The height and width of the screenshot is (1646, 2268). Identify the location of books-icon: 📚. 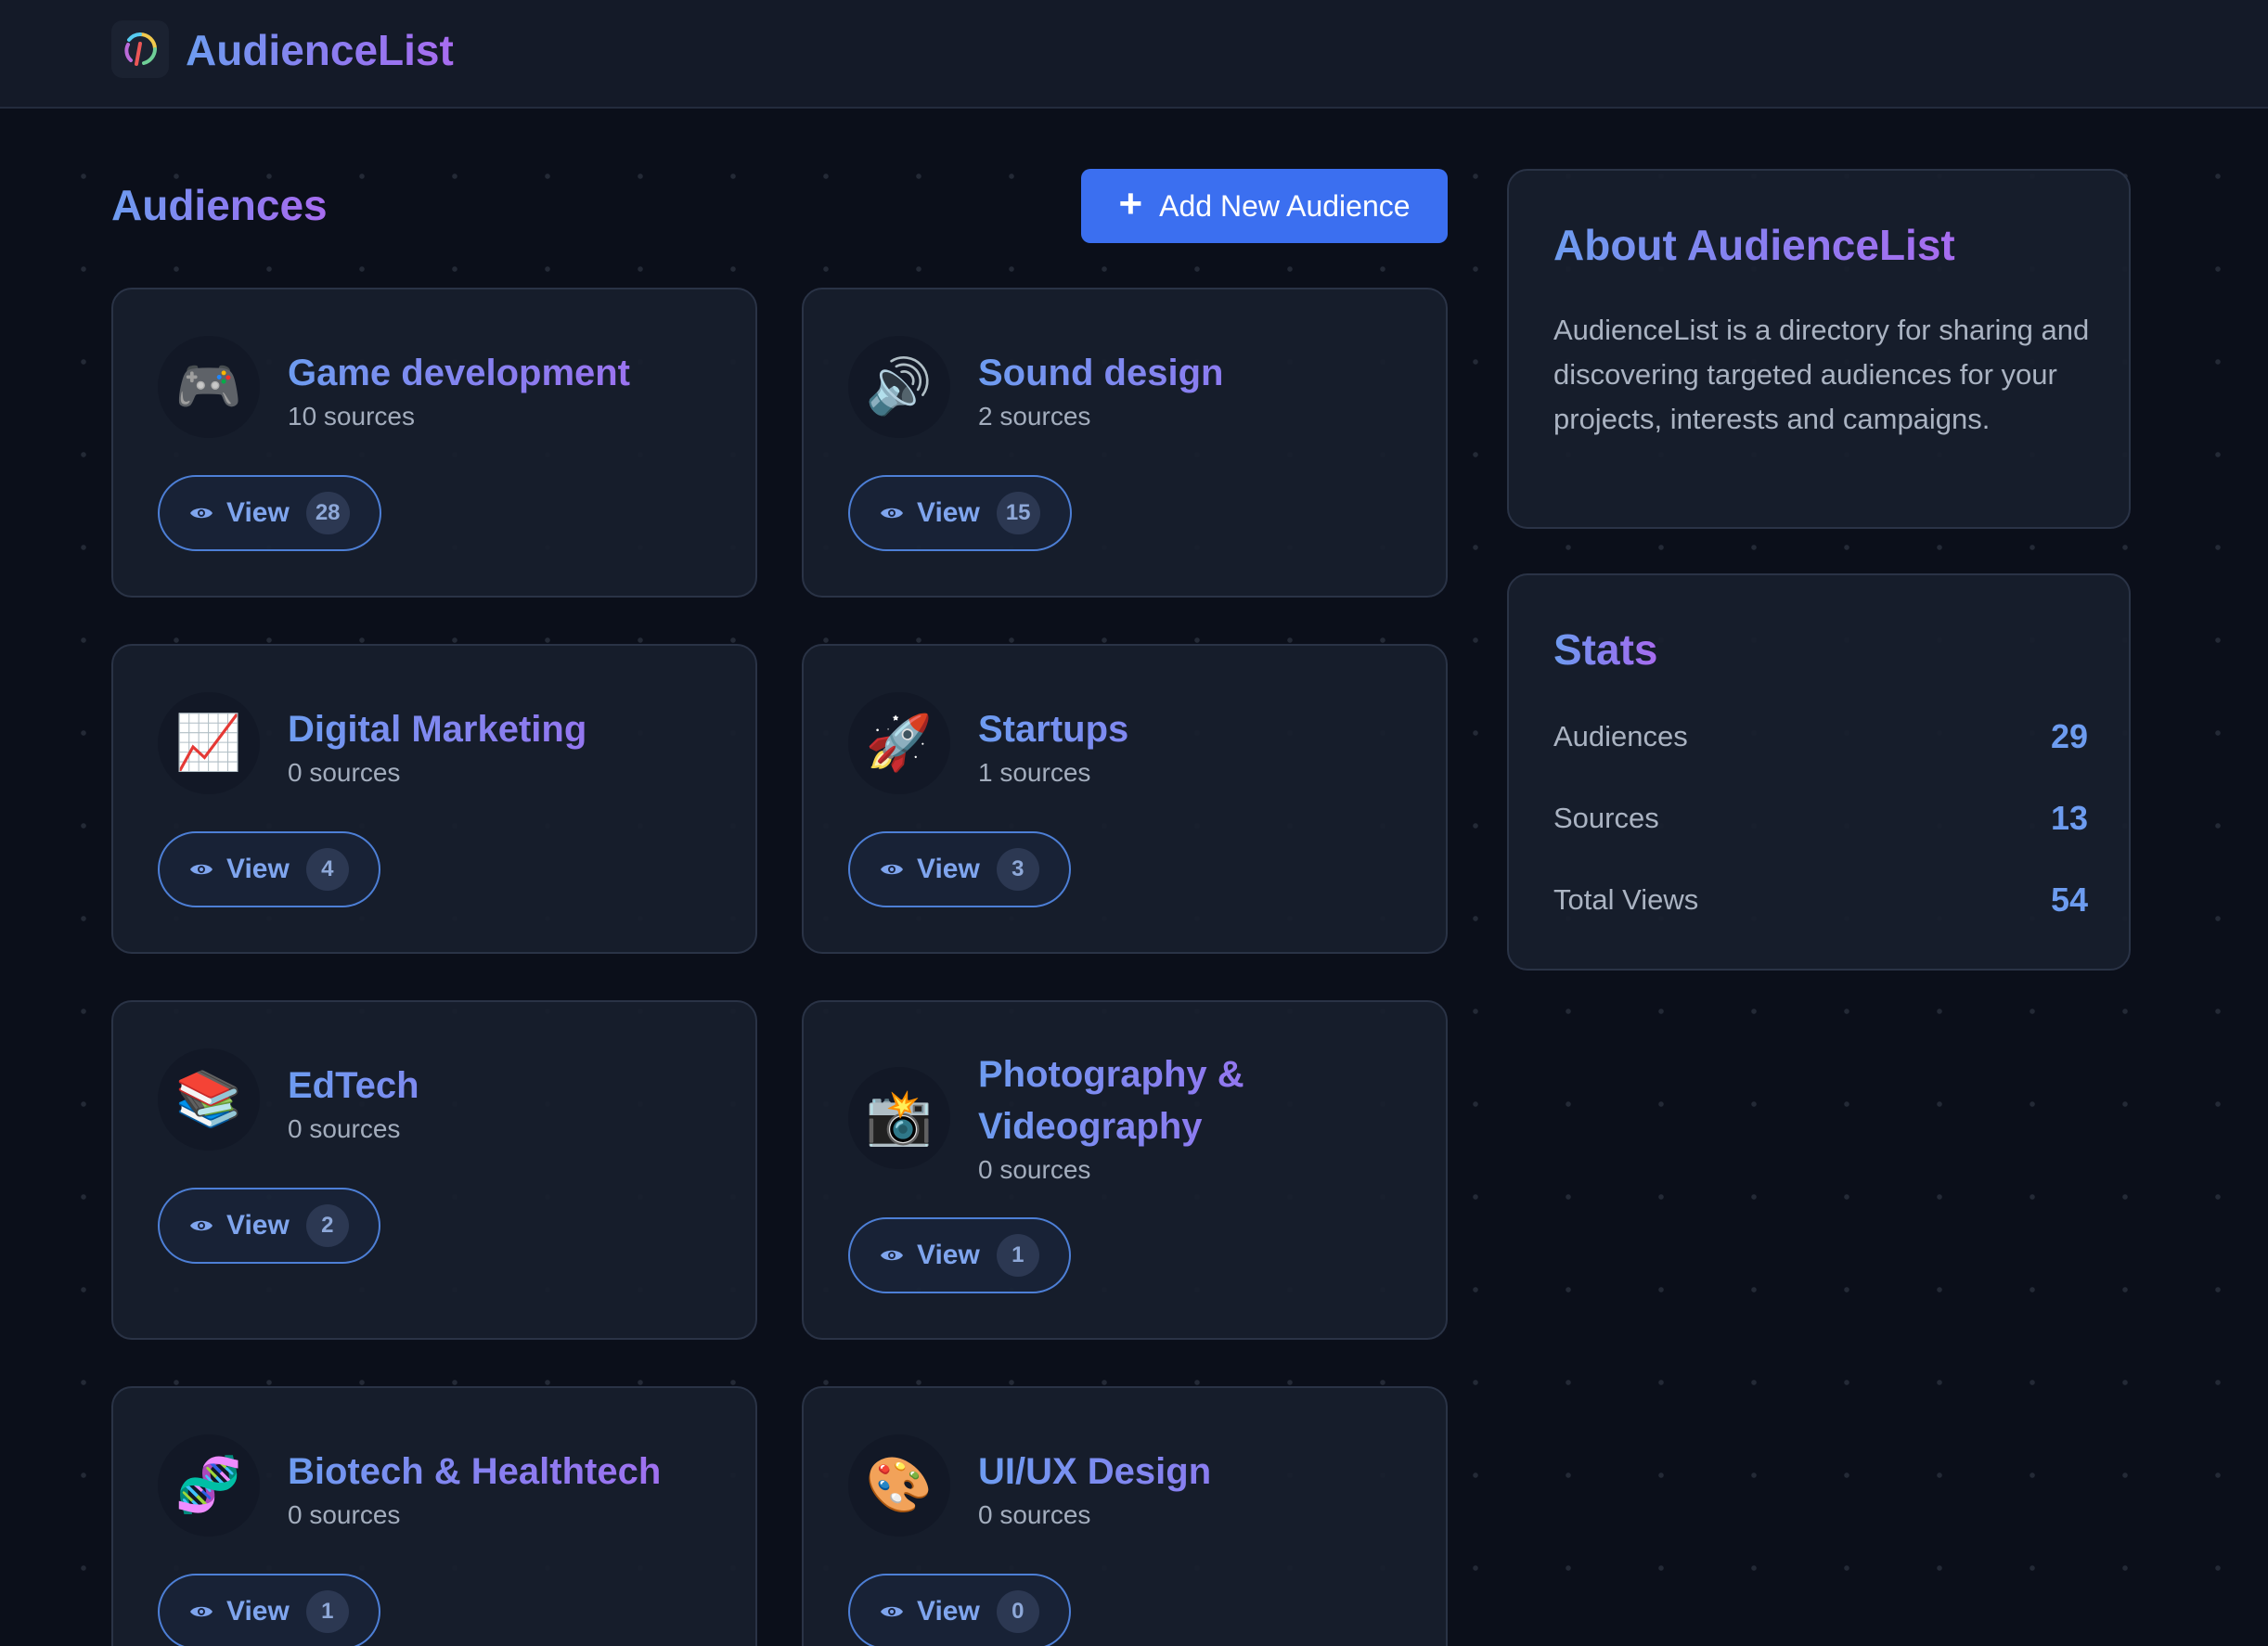
(209, 1099).